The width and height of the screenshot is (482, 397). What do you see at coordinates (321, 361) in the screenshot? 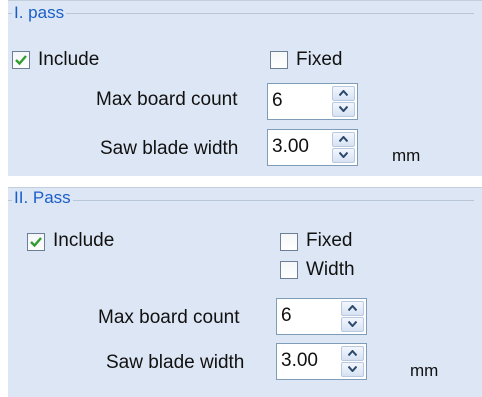
I see `pass-2-saw-blade-width-spinner: 3.00` at bounding box center [321, 361].